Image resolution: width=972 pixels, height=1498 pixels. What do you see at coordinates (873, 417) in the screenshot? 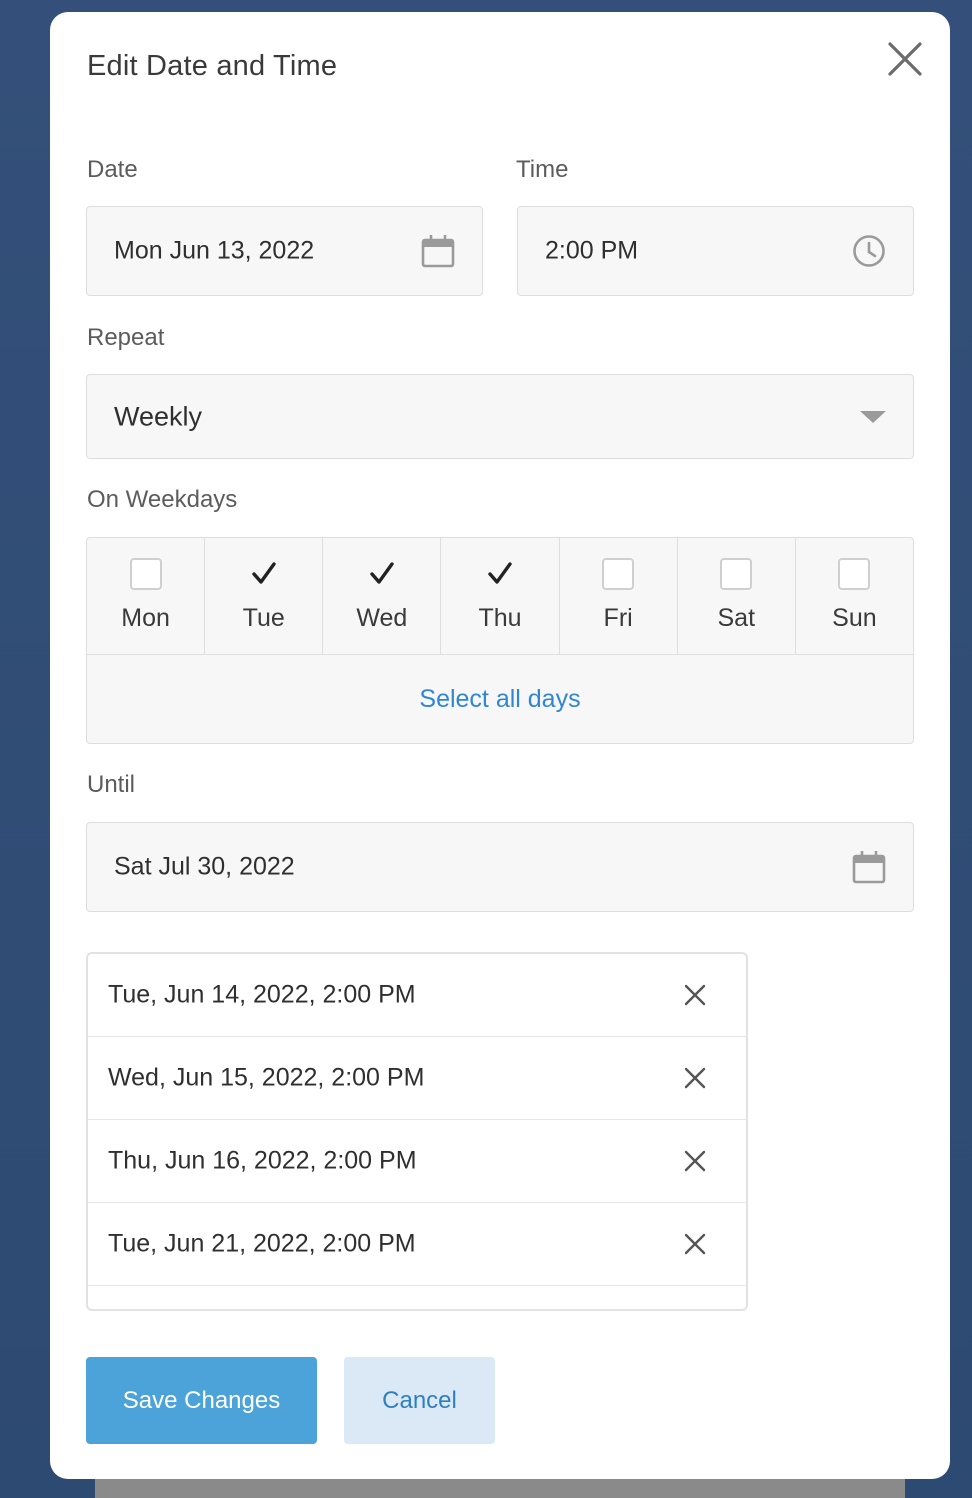
I see `caret-down-icon` at bounding box center [873, 417].